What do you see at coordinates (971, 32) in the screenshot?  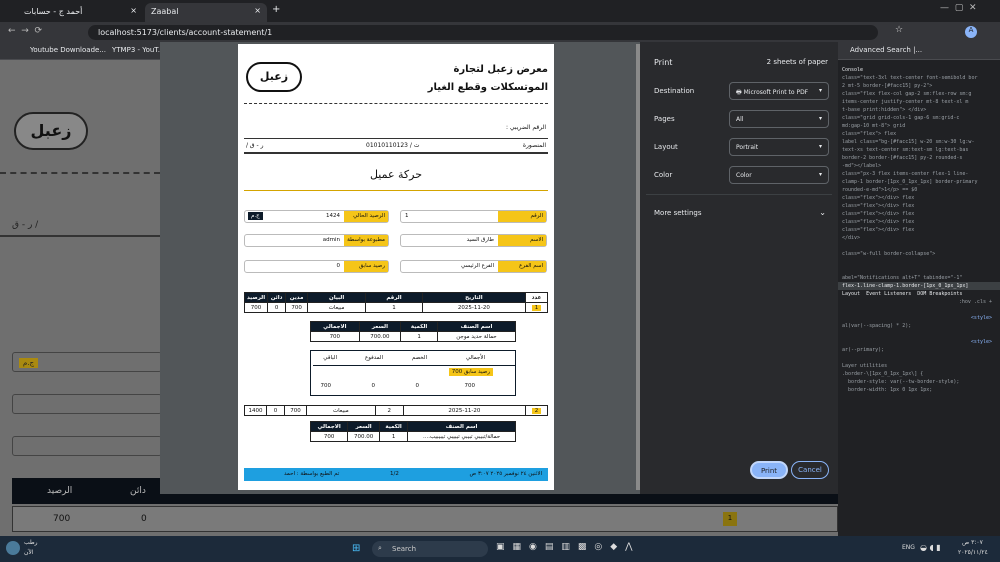 I see `avatar: A` at bounding box center [971, 32].